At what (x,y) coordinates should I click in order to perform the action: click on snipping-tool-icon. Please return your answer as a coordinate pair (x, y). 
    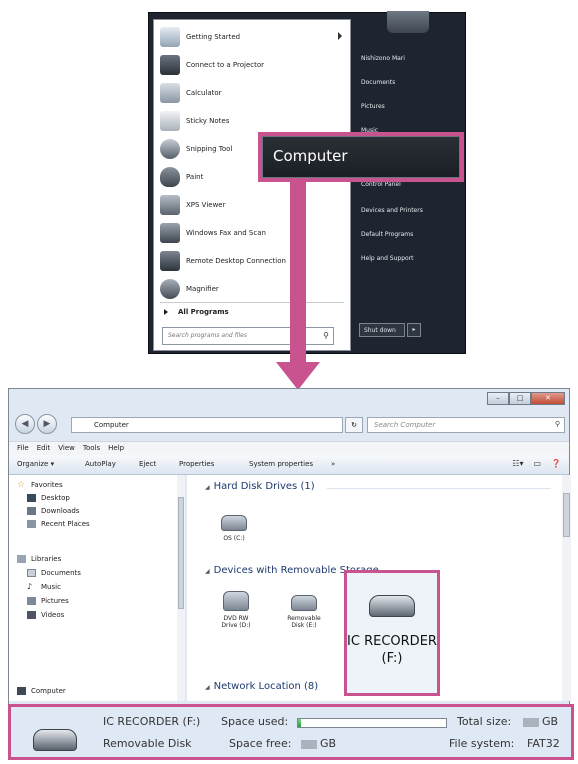
    Looking at the image, I should click on (170, 149).